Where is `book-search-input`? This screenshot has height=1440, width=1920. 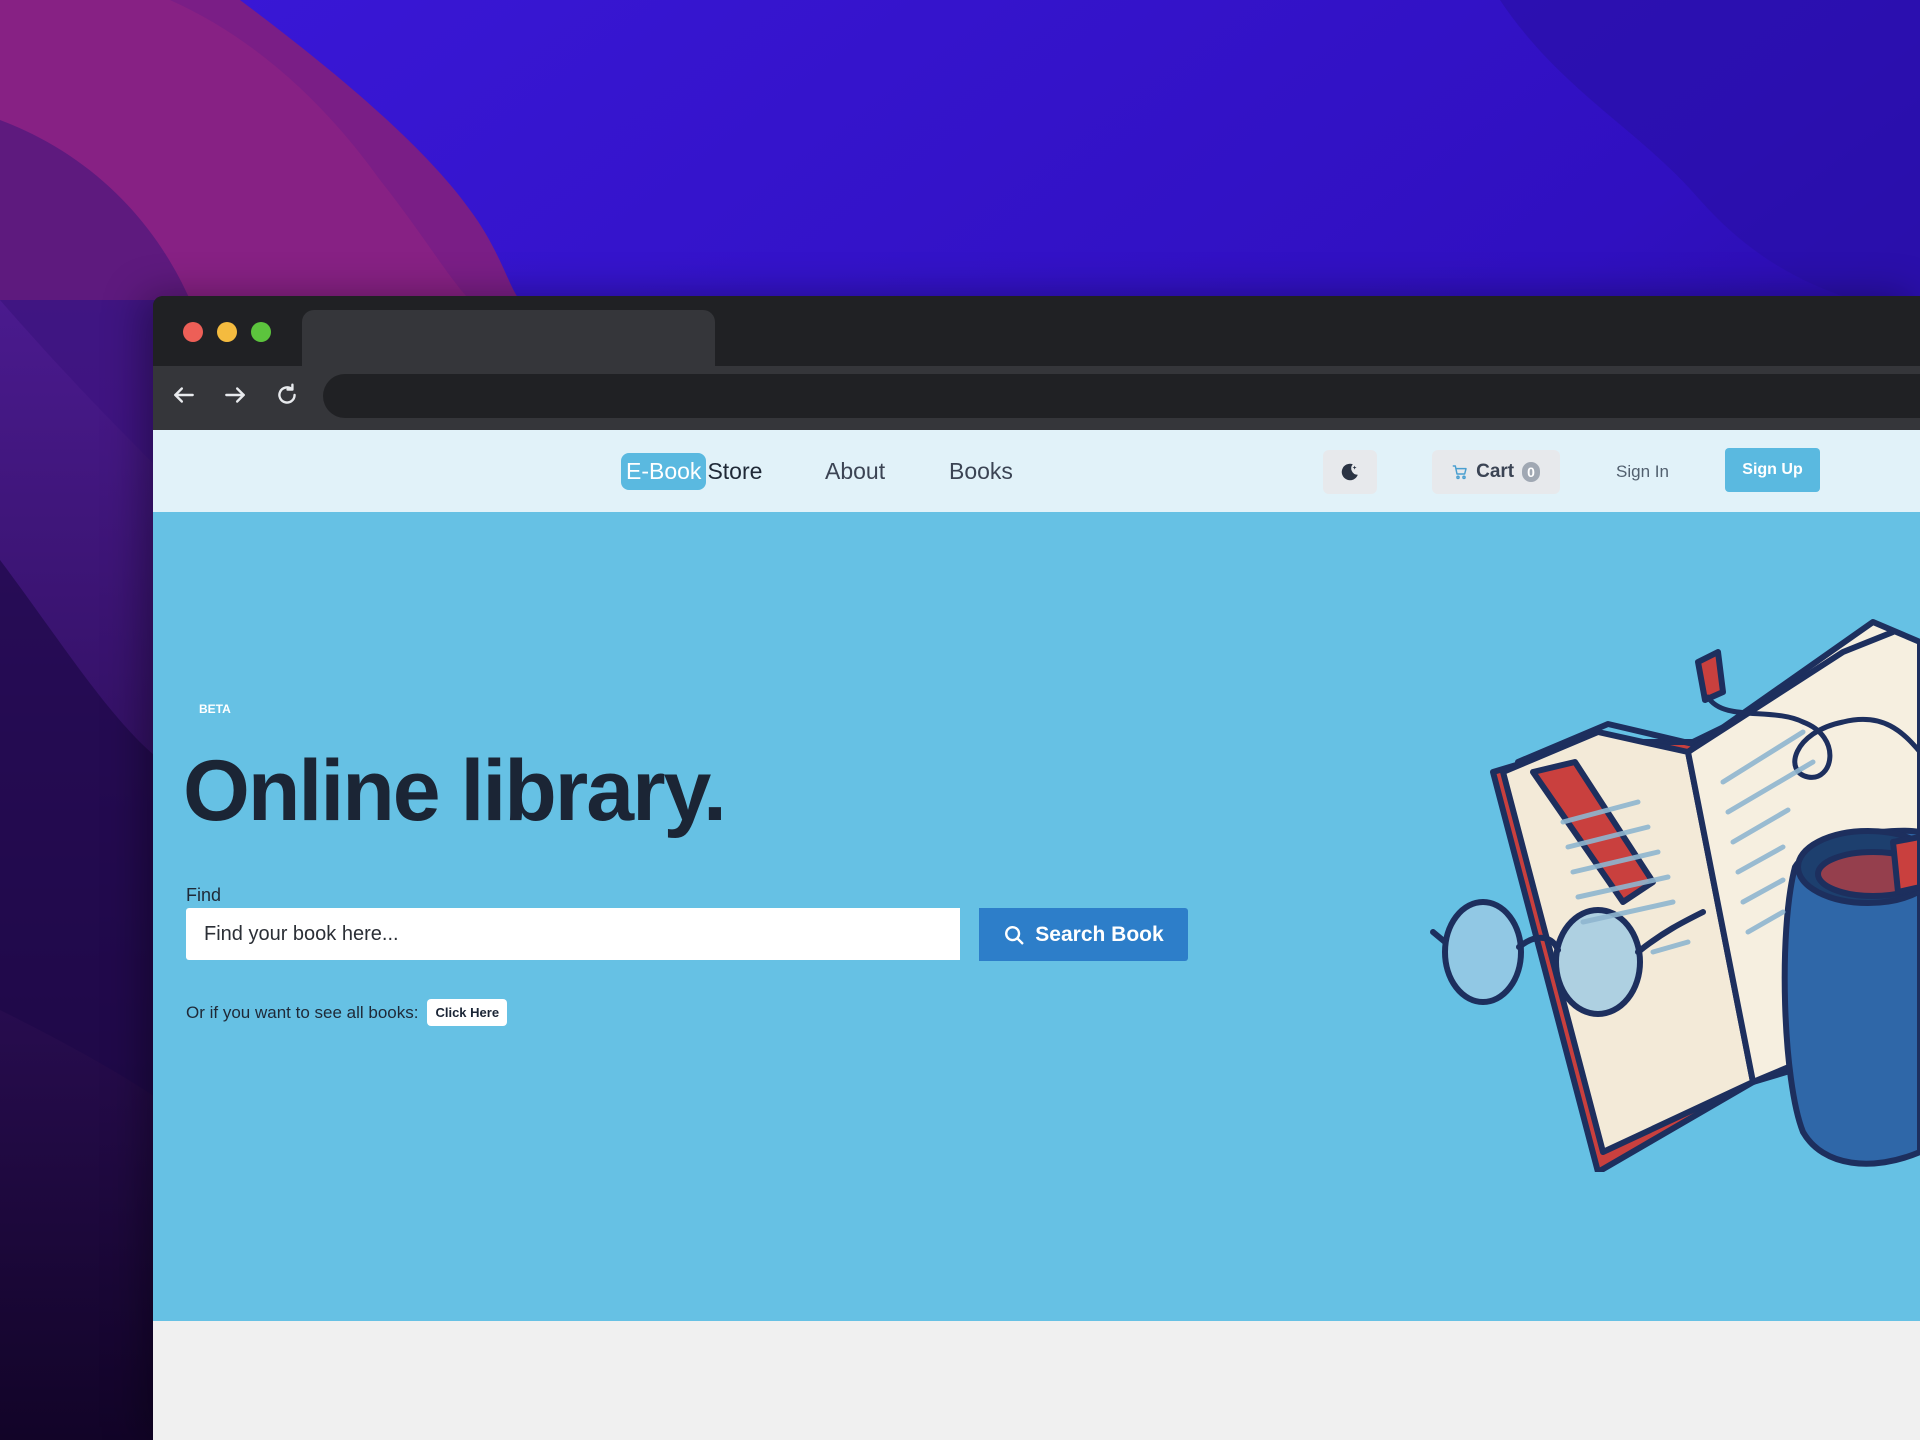 book-search-input is located at coordinates (573, 934).